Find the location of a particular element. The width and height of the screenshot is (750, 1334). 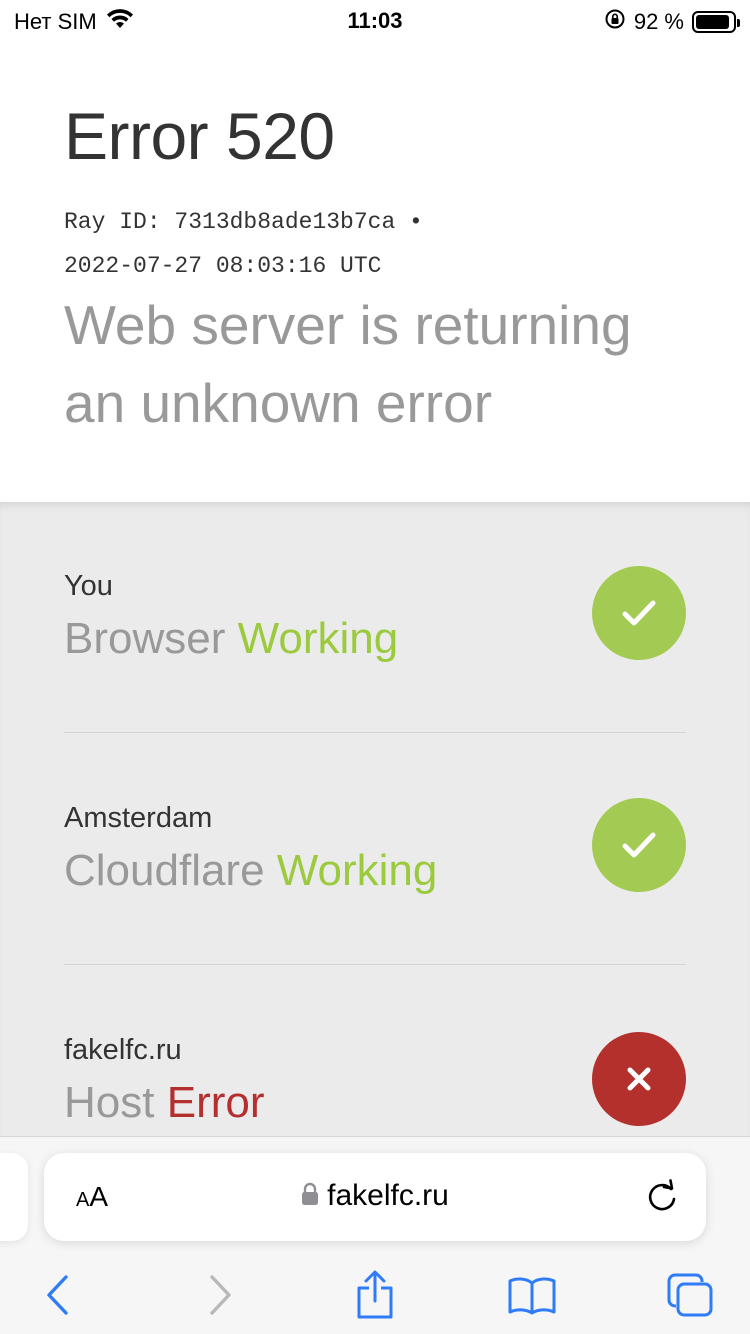

battery-nub is located at coordinates (738, 23).